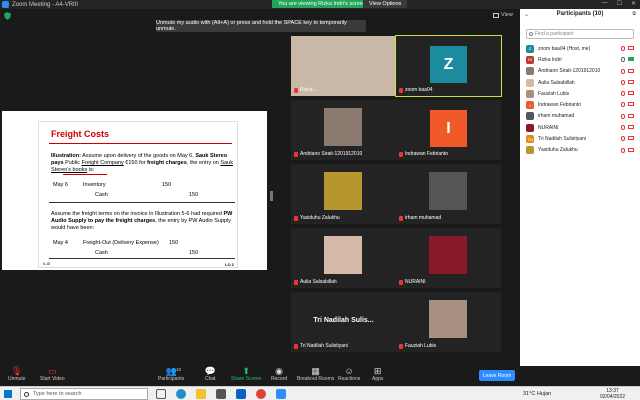 Image resolution: width=640 pixels, height=400 pixels. What do you see at coordinates (349, 379) in the screenshot?
I see `reactions-label: Reactions` at bounding box center [349, 379].